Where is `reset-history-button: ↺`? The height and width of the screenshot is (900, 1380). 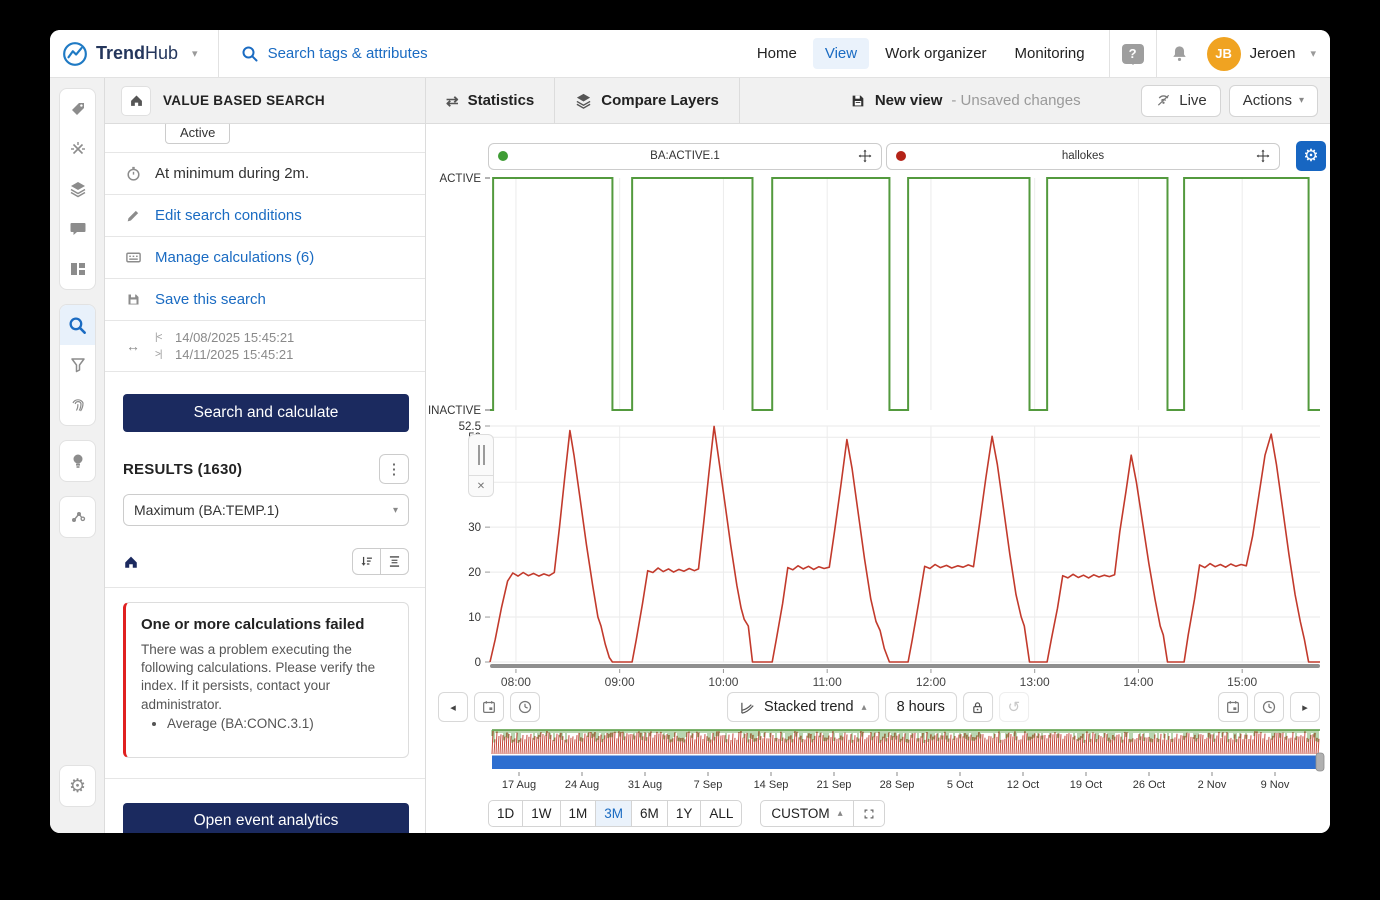 reset-history-button: ↺ is located at coordinates (1013, 707).